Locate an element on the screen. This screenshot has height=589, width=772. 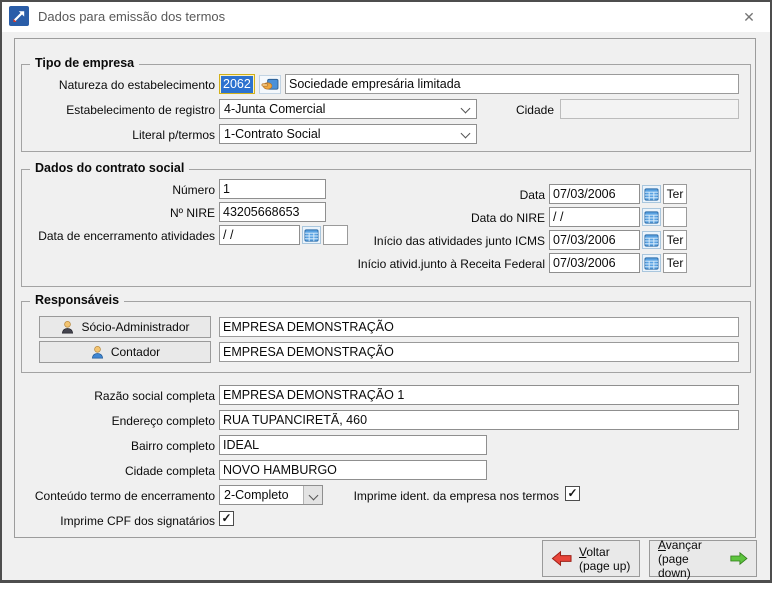
group-responsaveis-title: Responsáveis is located at coordinates (77, 300).